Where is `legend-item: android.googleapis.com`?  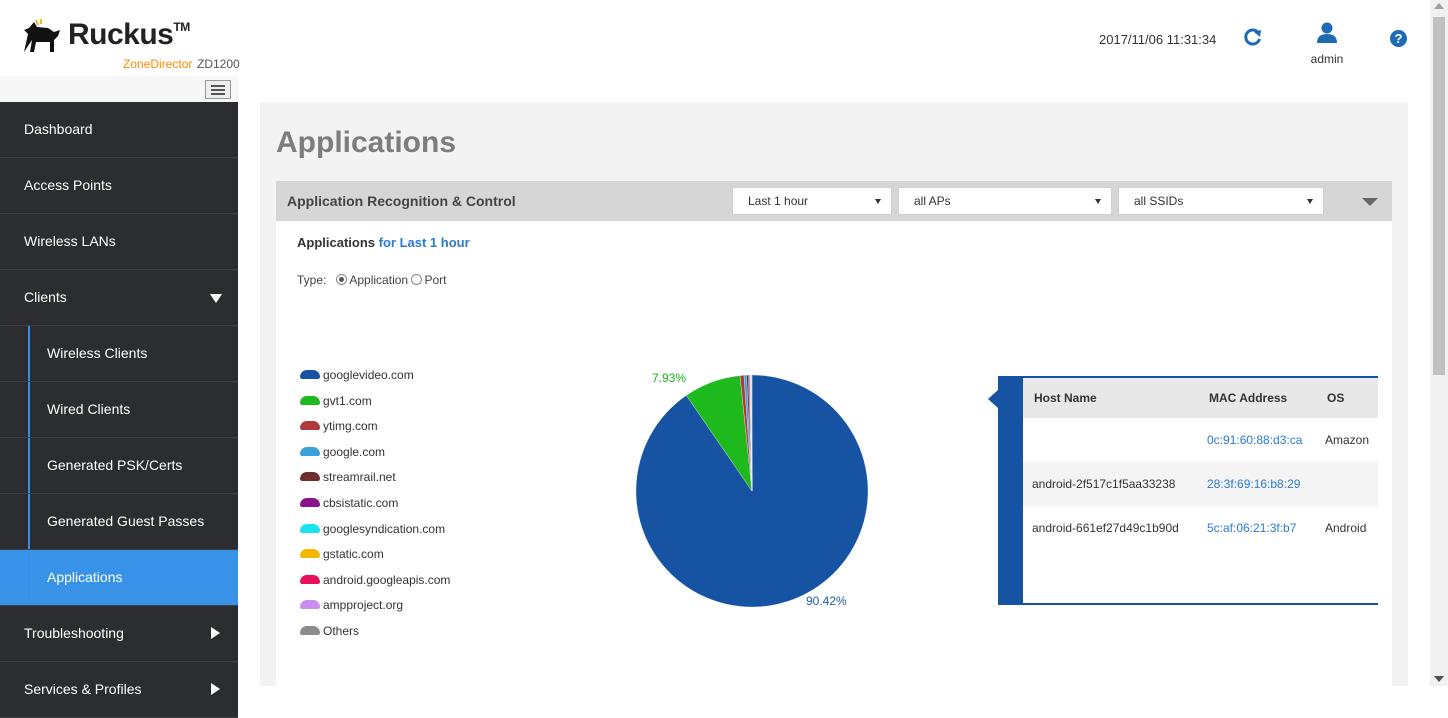
legend-item: android.googleapis.com is located at coordinates (375, 585).